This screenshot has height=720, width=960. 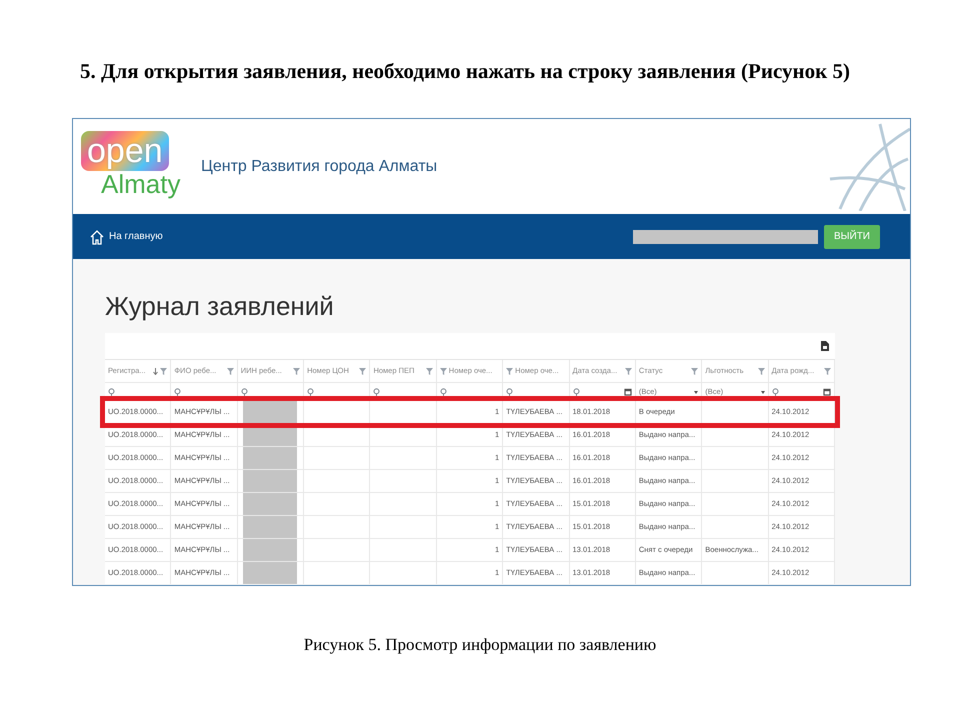 I want to click on figure-caption: Рисунок 5. Просмотр информации по заявлению, so click(x=480, y=645).